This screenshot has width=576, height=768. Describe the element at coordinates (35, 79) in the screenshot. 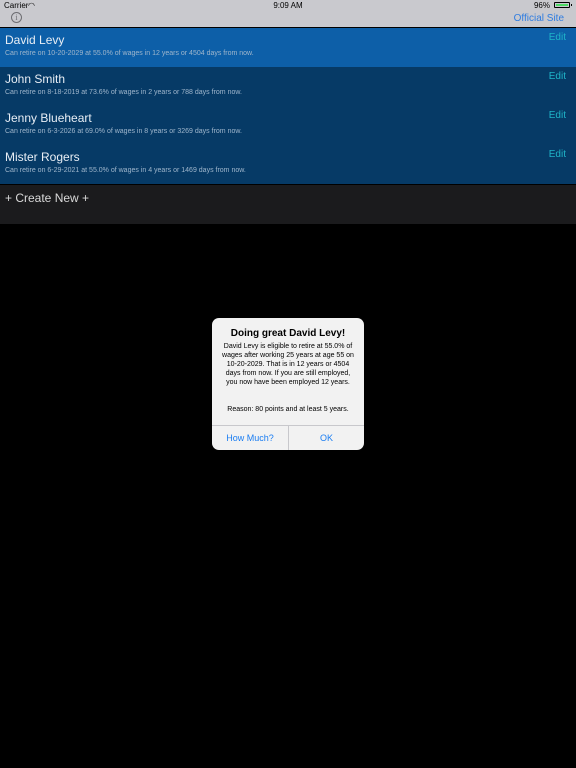

I see `person-name: John Smith` at that location.